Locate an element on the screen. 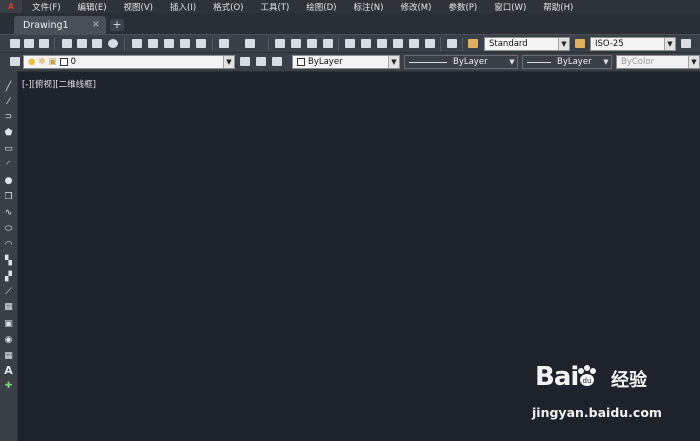  layer-dropdown: ● ✲ ▣ 0 ▼ is located at coordinates (129, 62).